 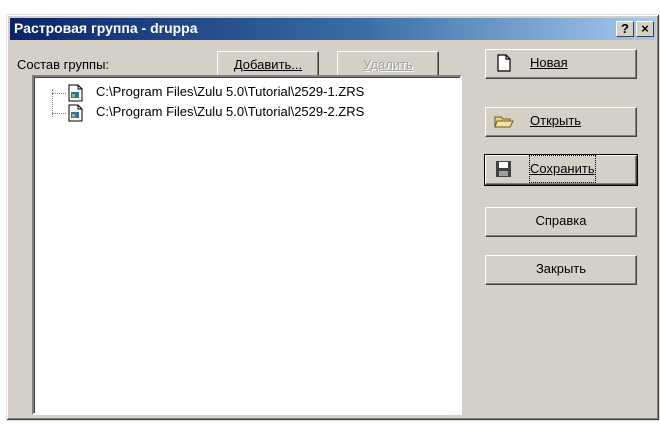 What do you see at coordinates (504, 63) in the screenshot?
I see `new-document-icon` at bounding box center [504, 63].